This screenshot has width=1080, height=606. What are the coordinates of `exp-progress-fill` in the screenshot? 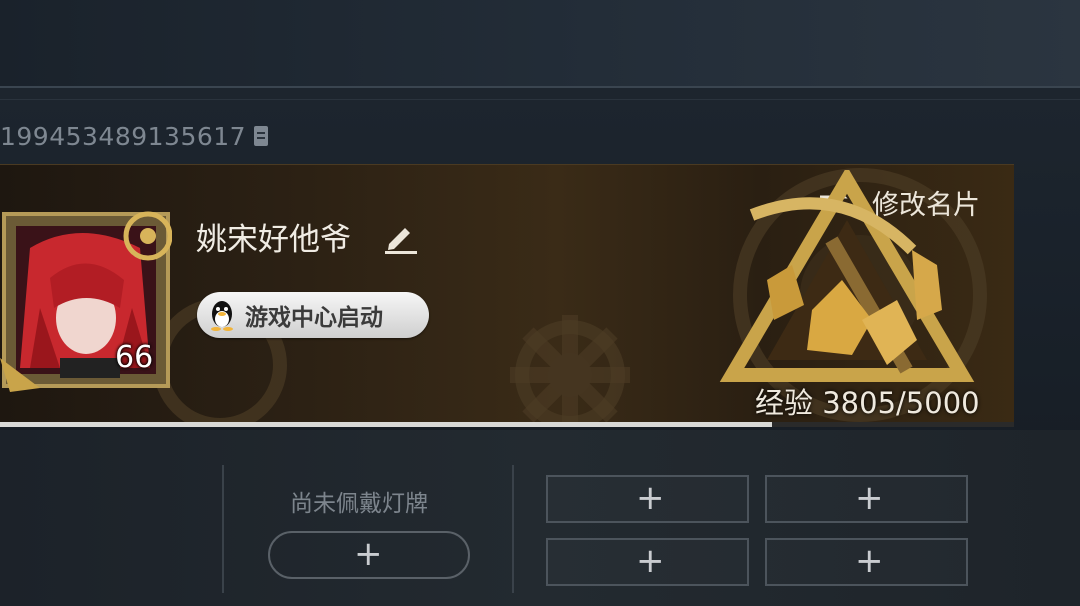 It's located at (386, 424).